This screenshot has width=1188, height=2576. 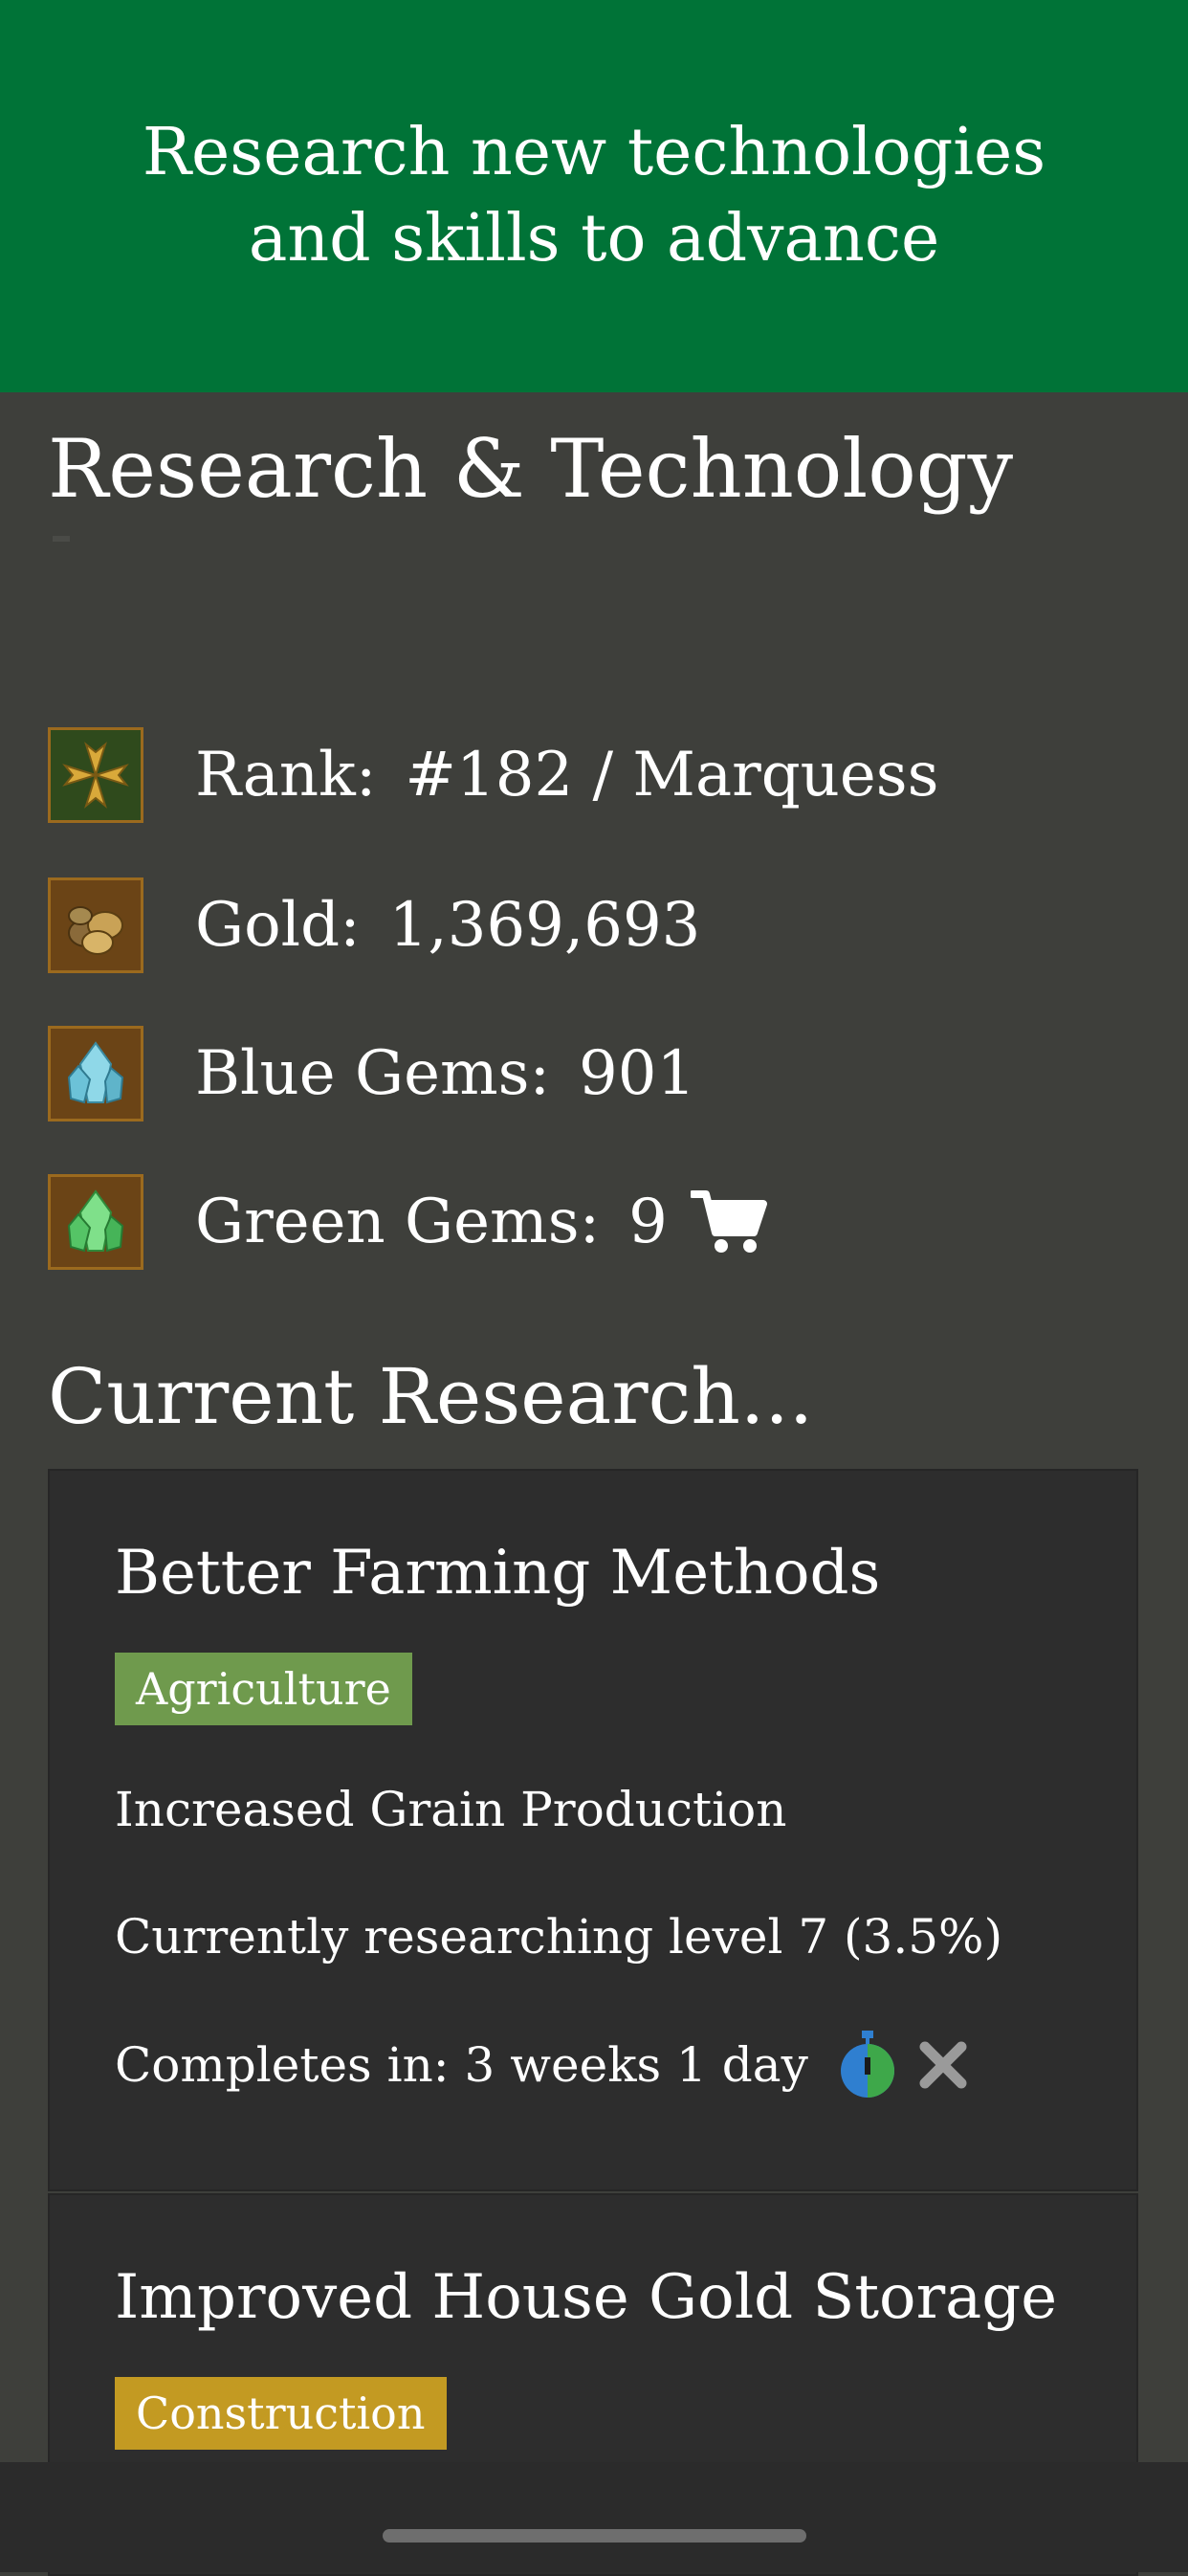 I want to click on stat-gold: Gold: 1,369,693, so click(x=374, y=925).